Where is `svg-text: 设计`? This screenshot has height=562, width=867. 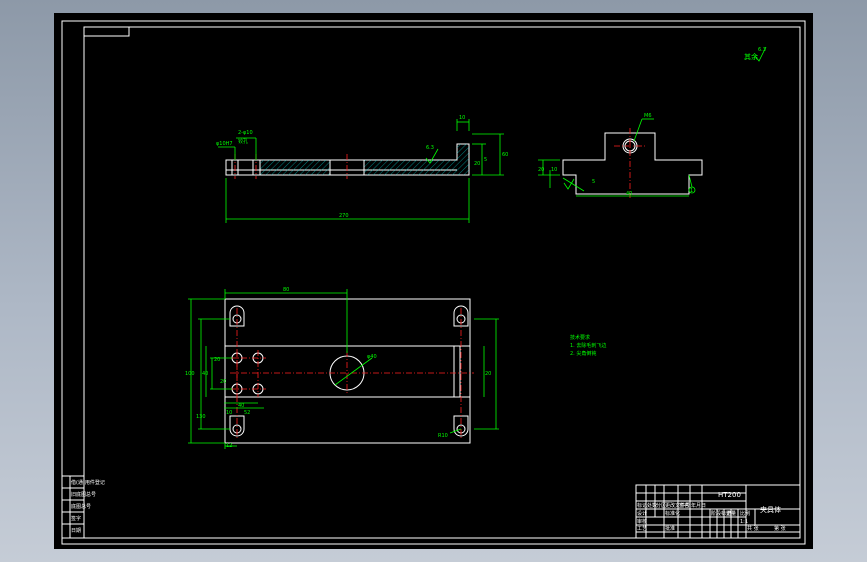 svg-text: 设计 is located at coordinates (642, 513).